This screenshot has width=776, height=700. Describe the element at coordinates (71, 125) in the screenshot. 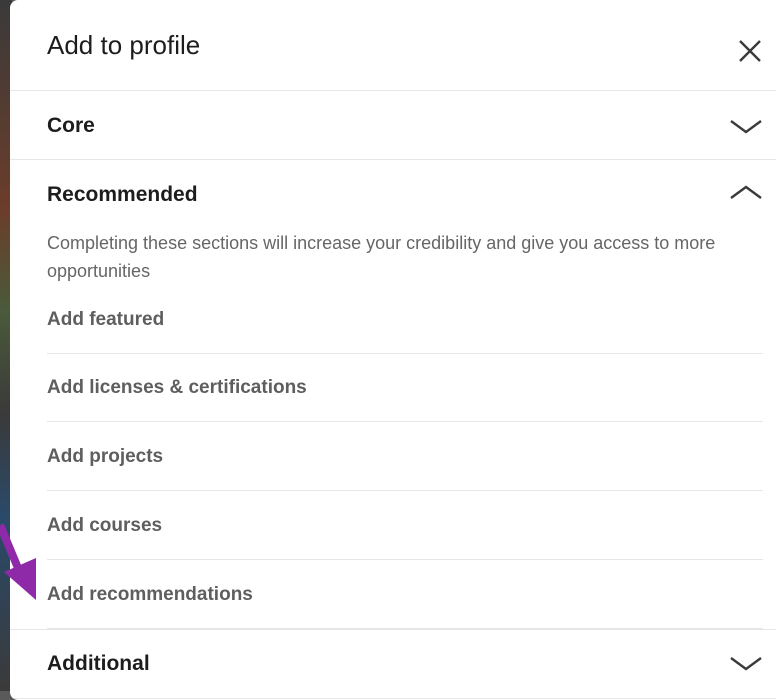

I see `section-core-label: Core` at that location.